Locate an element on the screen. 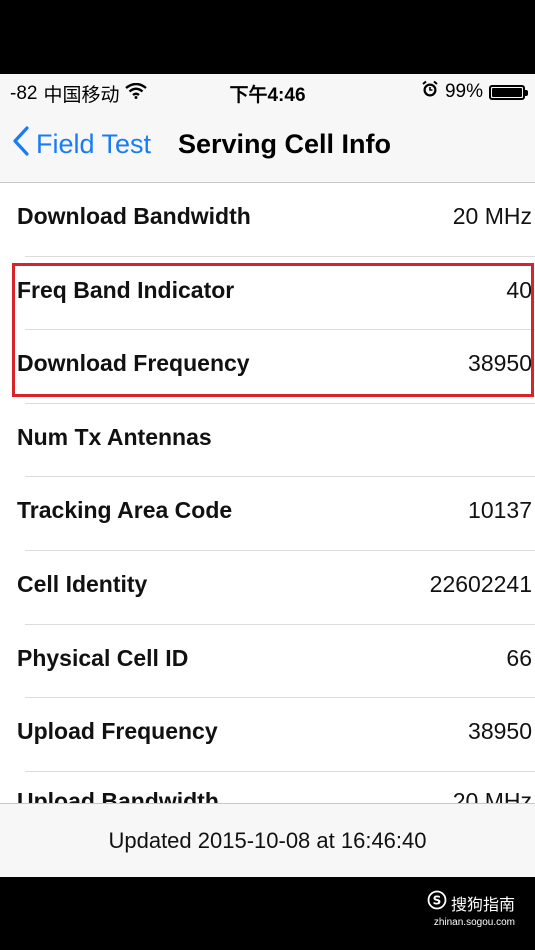  row-label: Num Tx Antennas is located at coordinates (114, 436).